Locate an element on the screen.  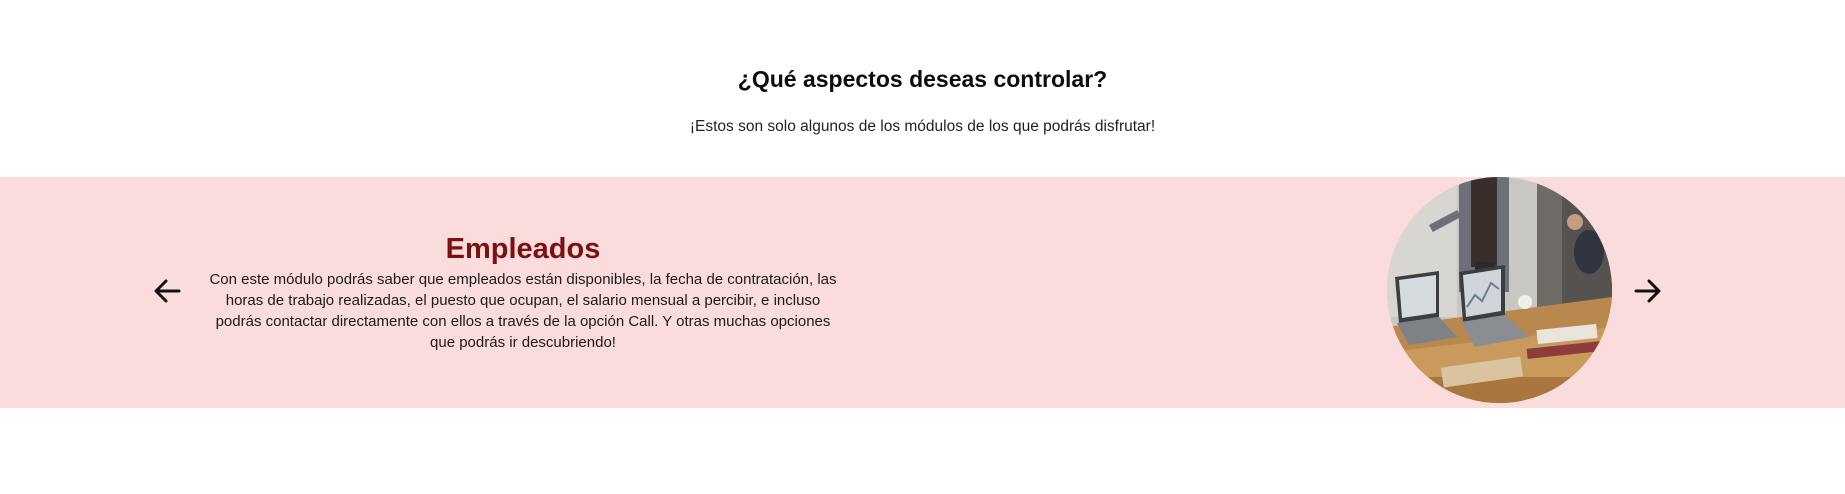
arrow-right-icon is located at coordinates (1647, 291).